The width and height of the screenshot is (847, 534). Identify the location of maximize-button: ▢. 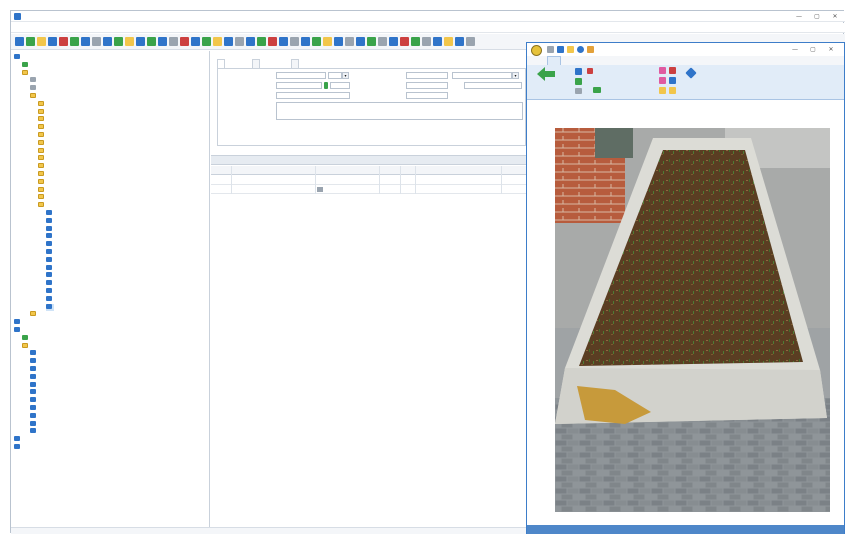
(817, 16).